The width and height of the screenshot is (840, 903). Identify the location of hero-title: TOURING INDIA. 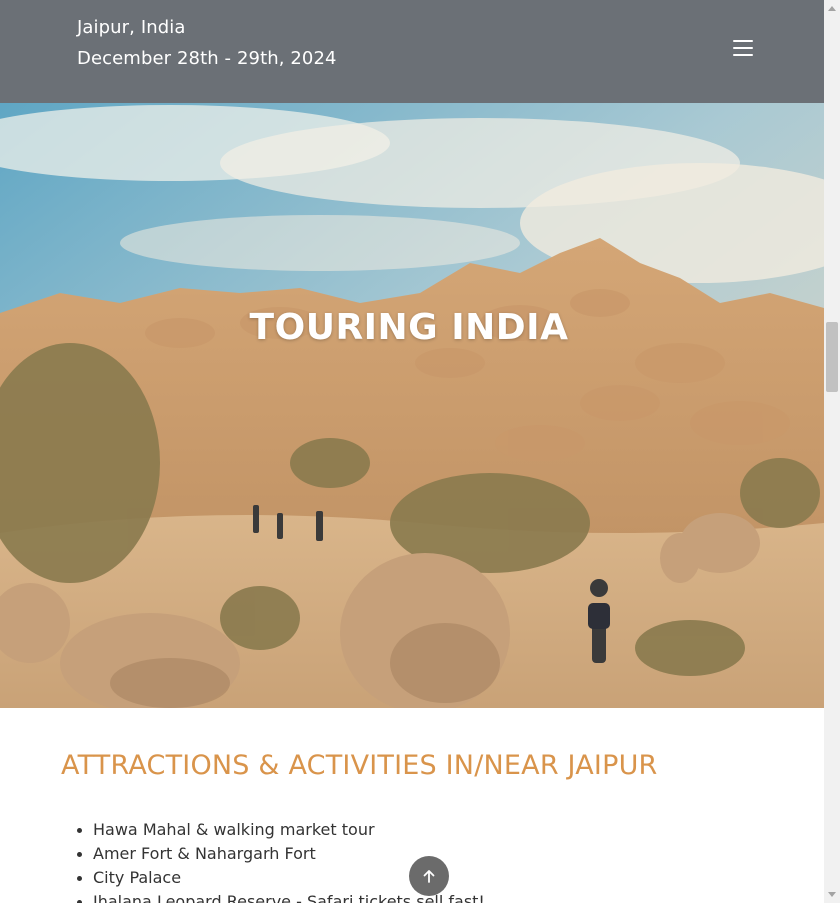
(409, 327).